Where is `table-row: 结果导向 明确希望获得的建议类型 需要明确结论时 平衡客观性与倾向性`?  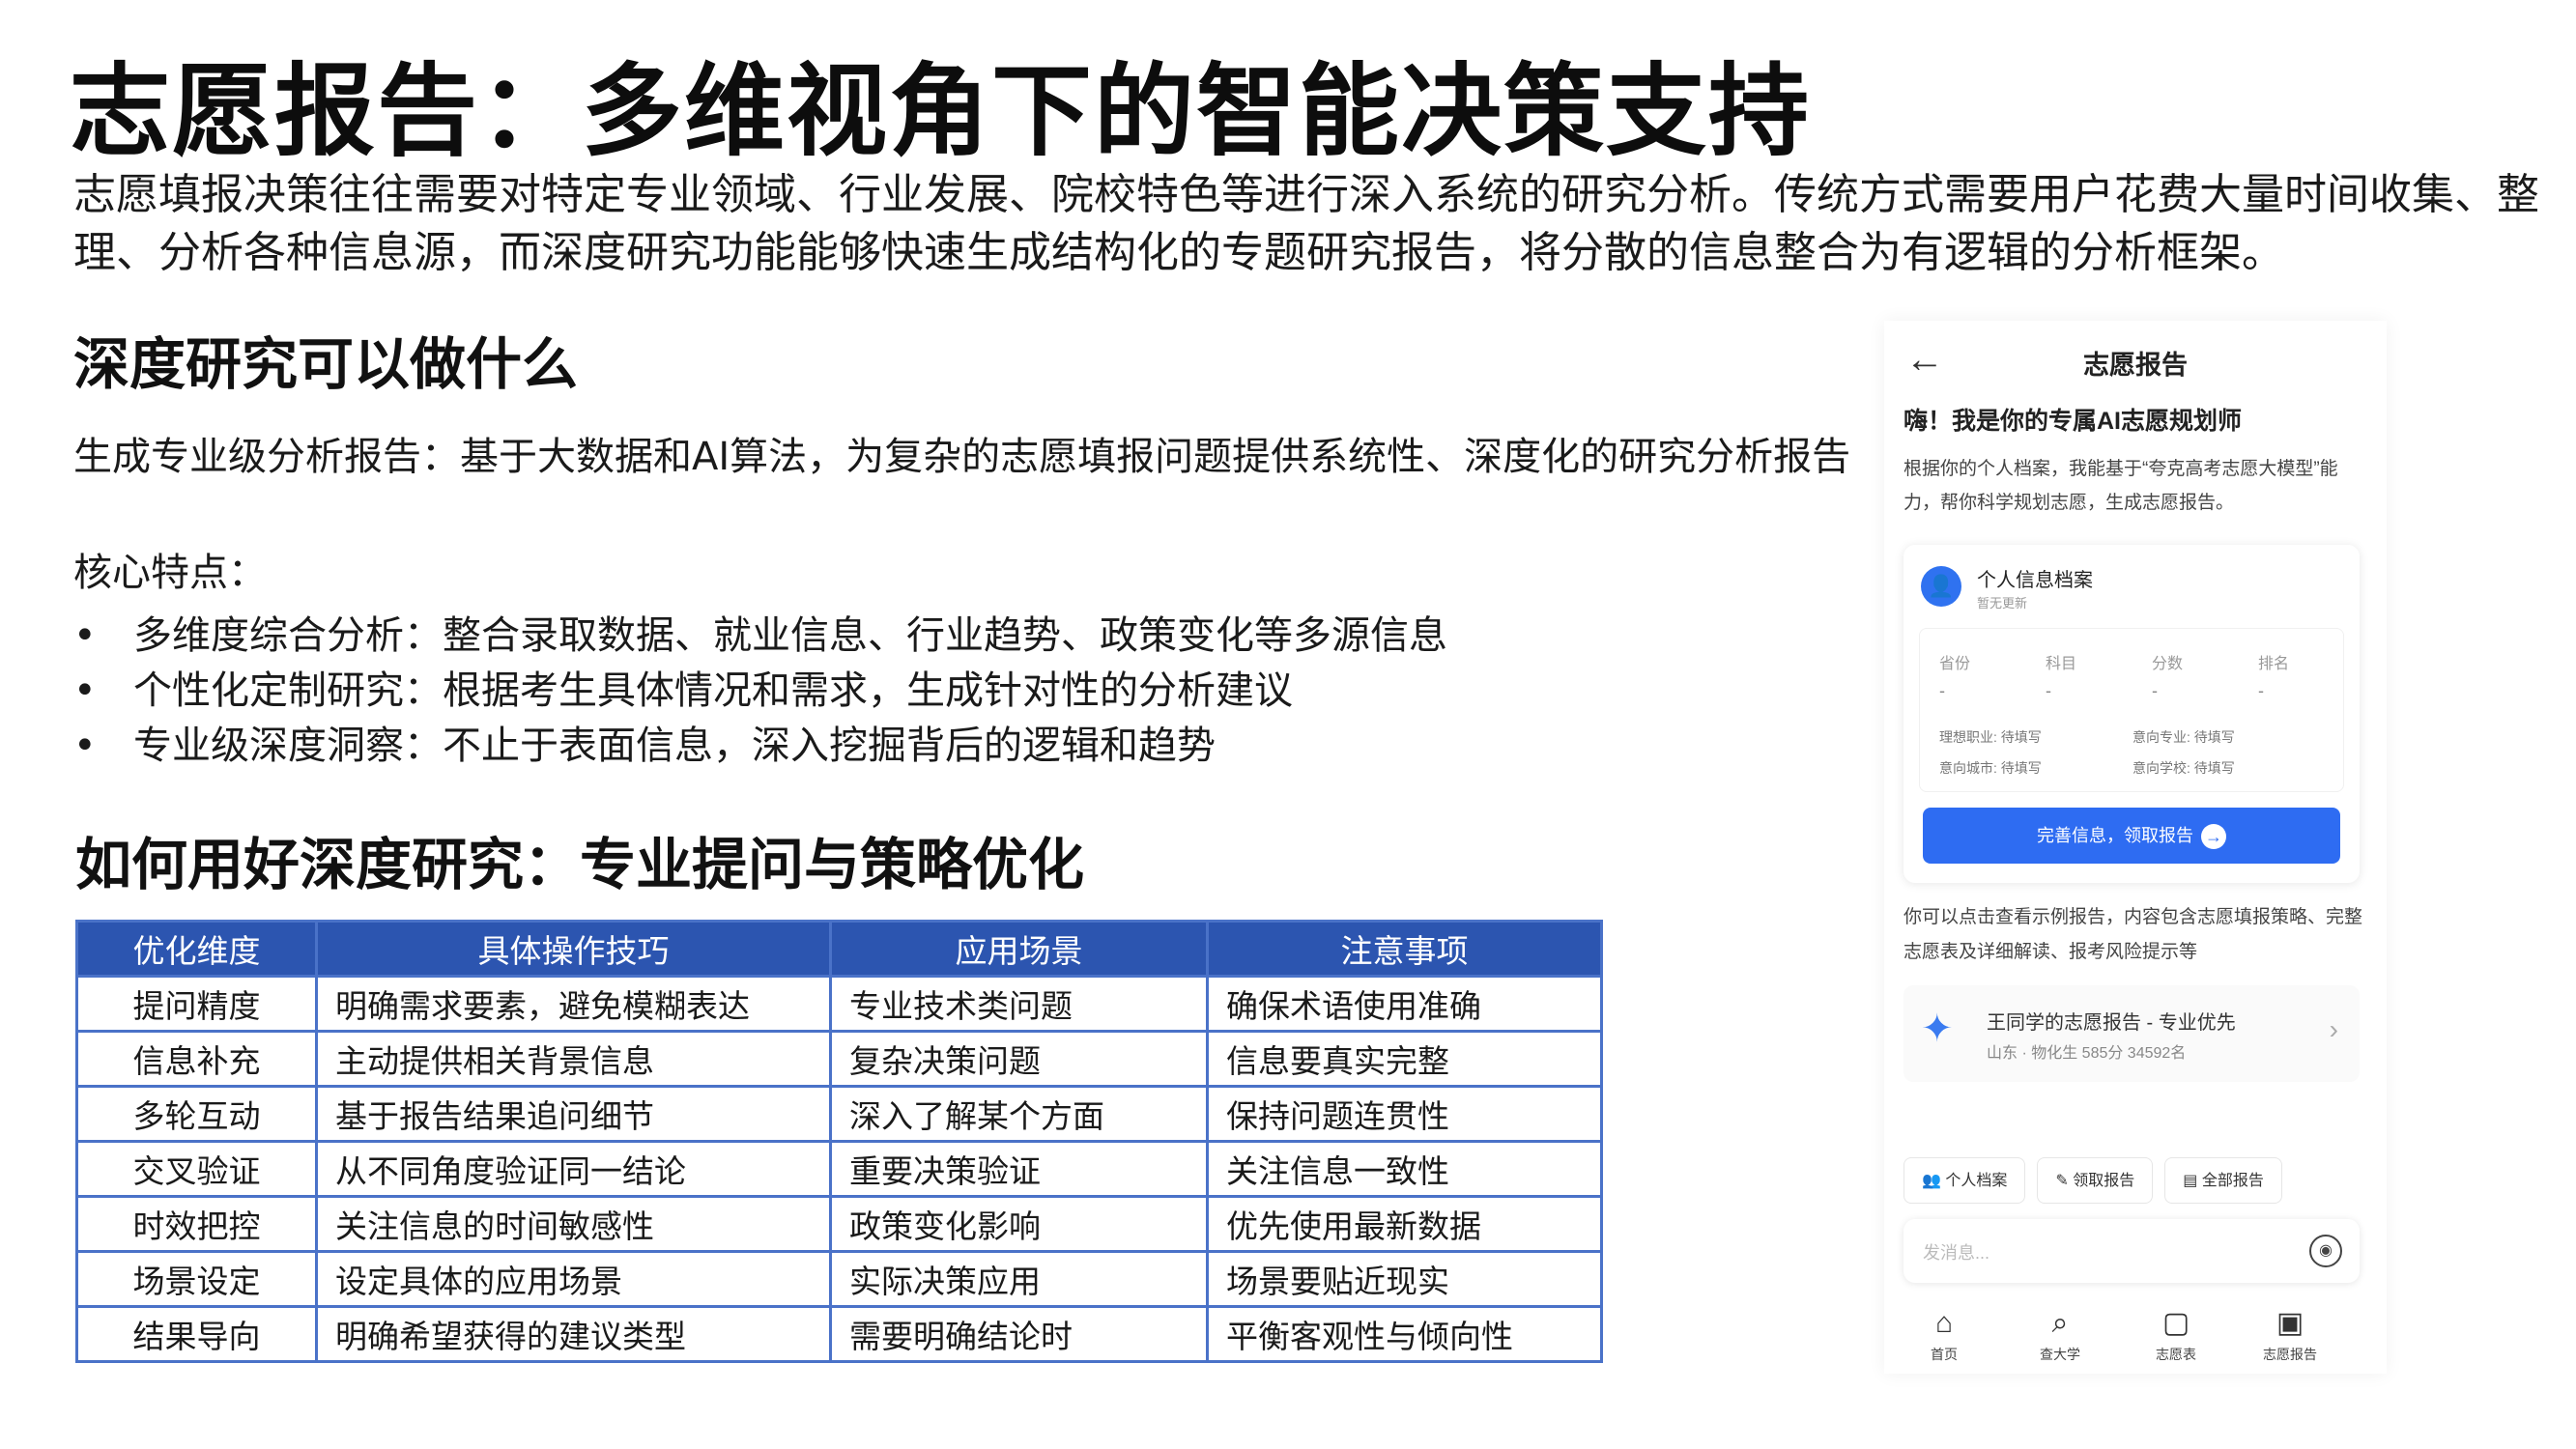
table-row: 结果导向 明确希望获得的建议类型 需要明确结论时 平衡客观性与倾向性 is located at coordinates (839, 1334).